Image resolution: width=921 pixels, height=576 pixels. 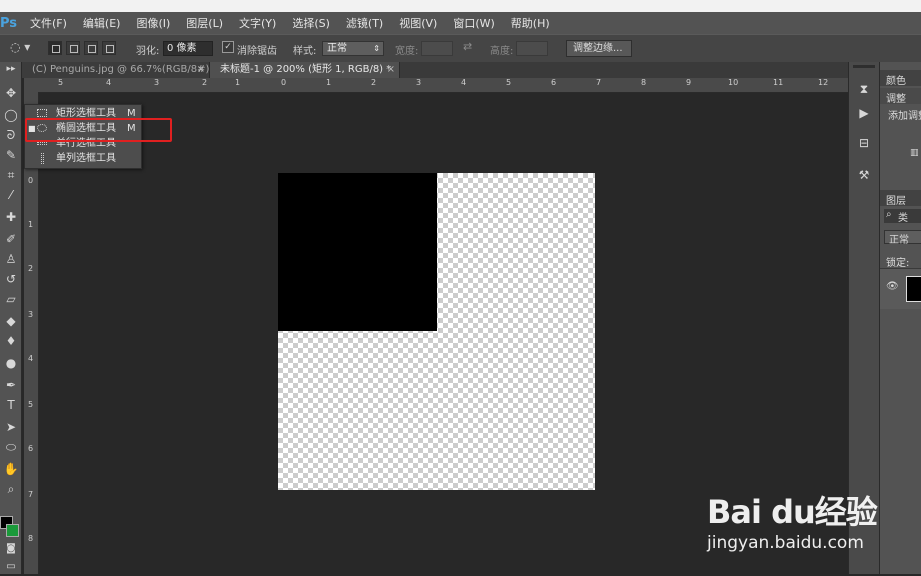 I want to click on ruler-tick: 3, so click(x=419, y=82).